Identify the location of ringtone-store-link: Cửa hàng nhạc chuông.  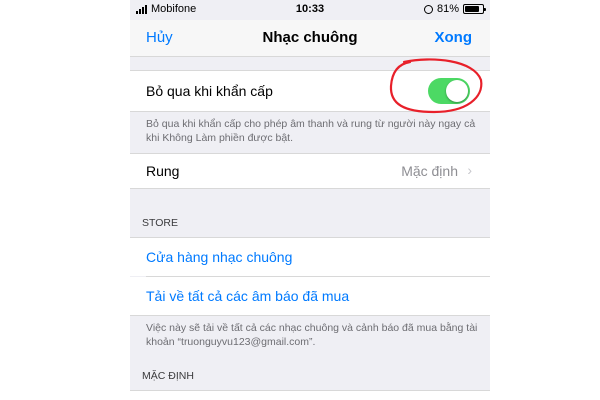
(219, 257).